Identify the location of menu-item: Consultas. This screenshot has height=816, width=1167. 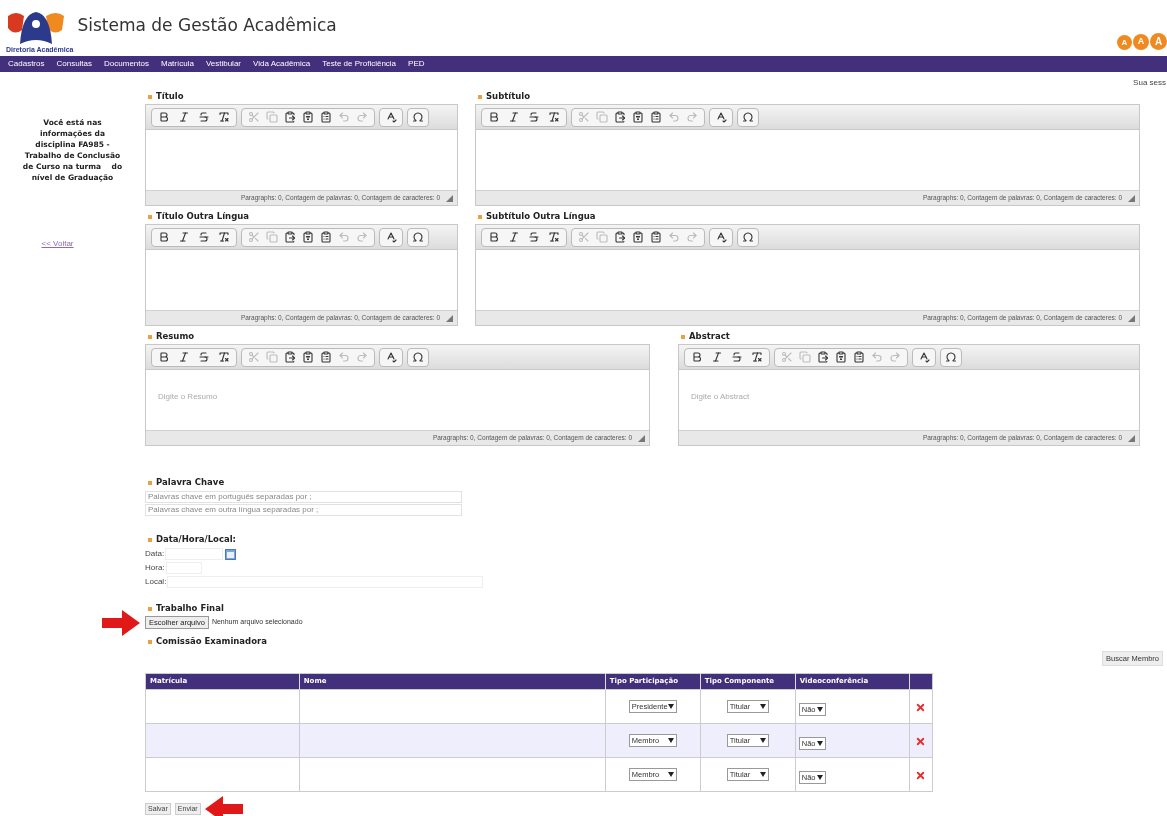
(74, 64).